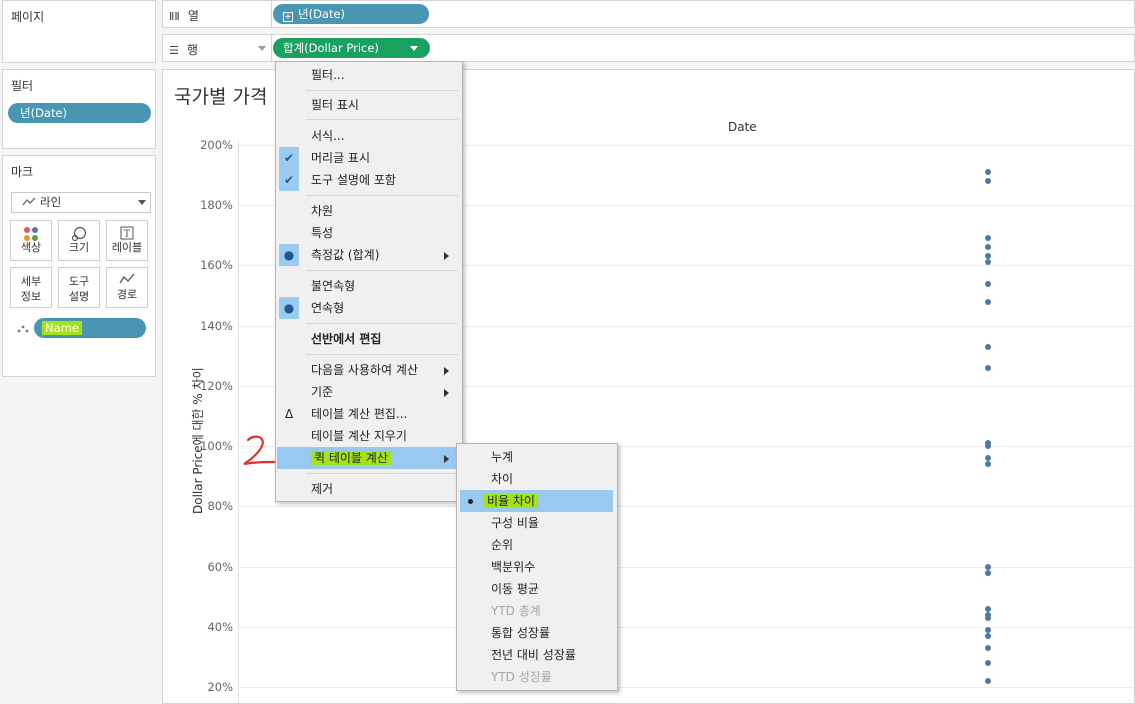 This screenshot has height=704, width=1135. Describe the element at coordinates (262, 48) in the screenshot. I see `rows-shelf-dropdown-icon` at that location.